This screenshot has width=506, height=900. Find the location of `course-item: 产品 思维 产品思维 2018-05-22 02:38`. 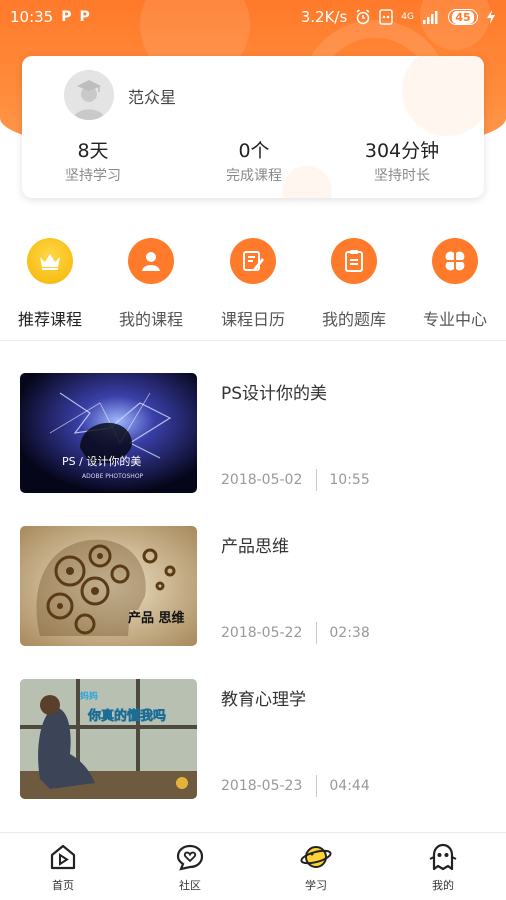

course-item: 产品 思维 产品思维 2018-05-22 02:38 is located at coordinates (253, 587).